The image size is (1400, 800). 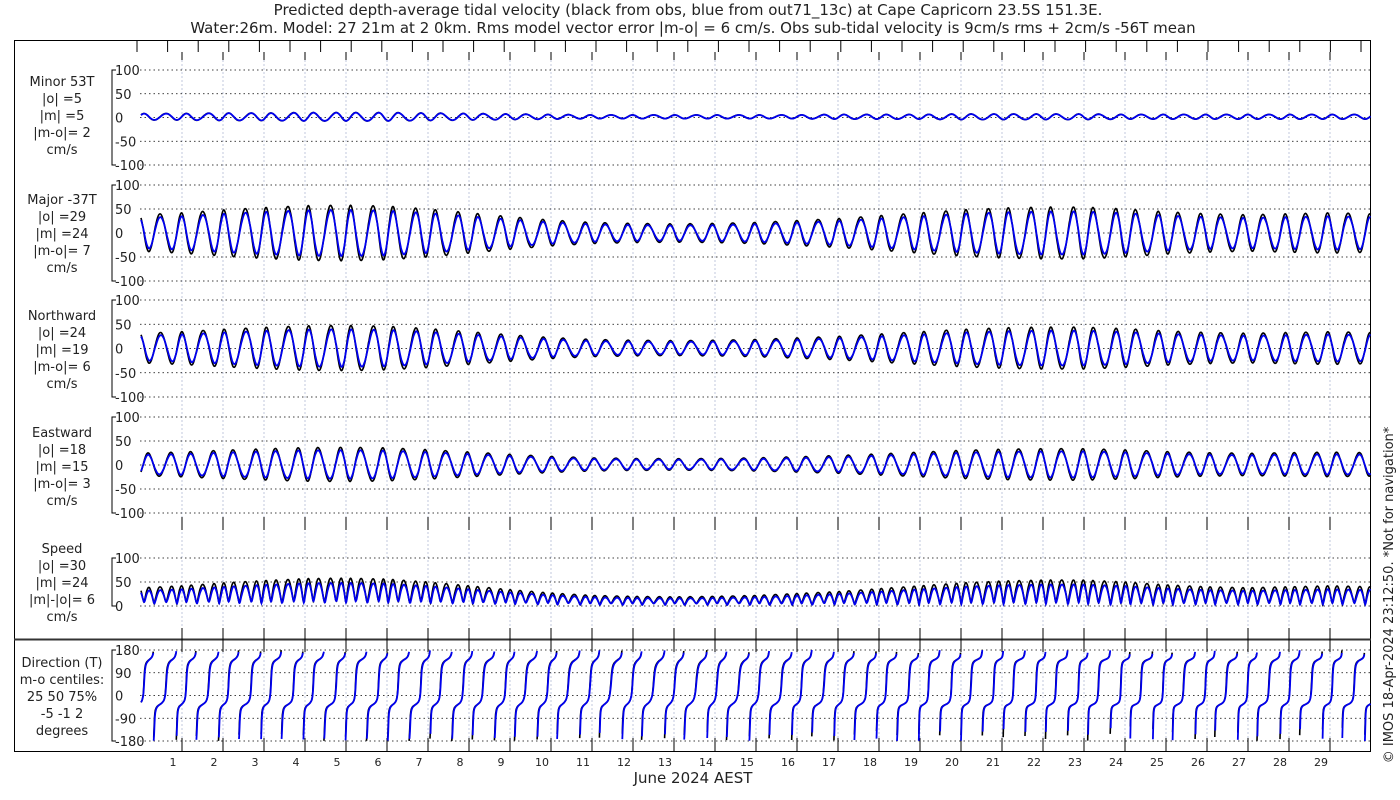 What do you see at coordinates (62, 663) in the screenshot?
I see `panel-label-line: Direction (T)` at bounding box center [62, 663].